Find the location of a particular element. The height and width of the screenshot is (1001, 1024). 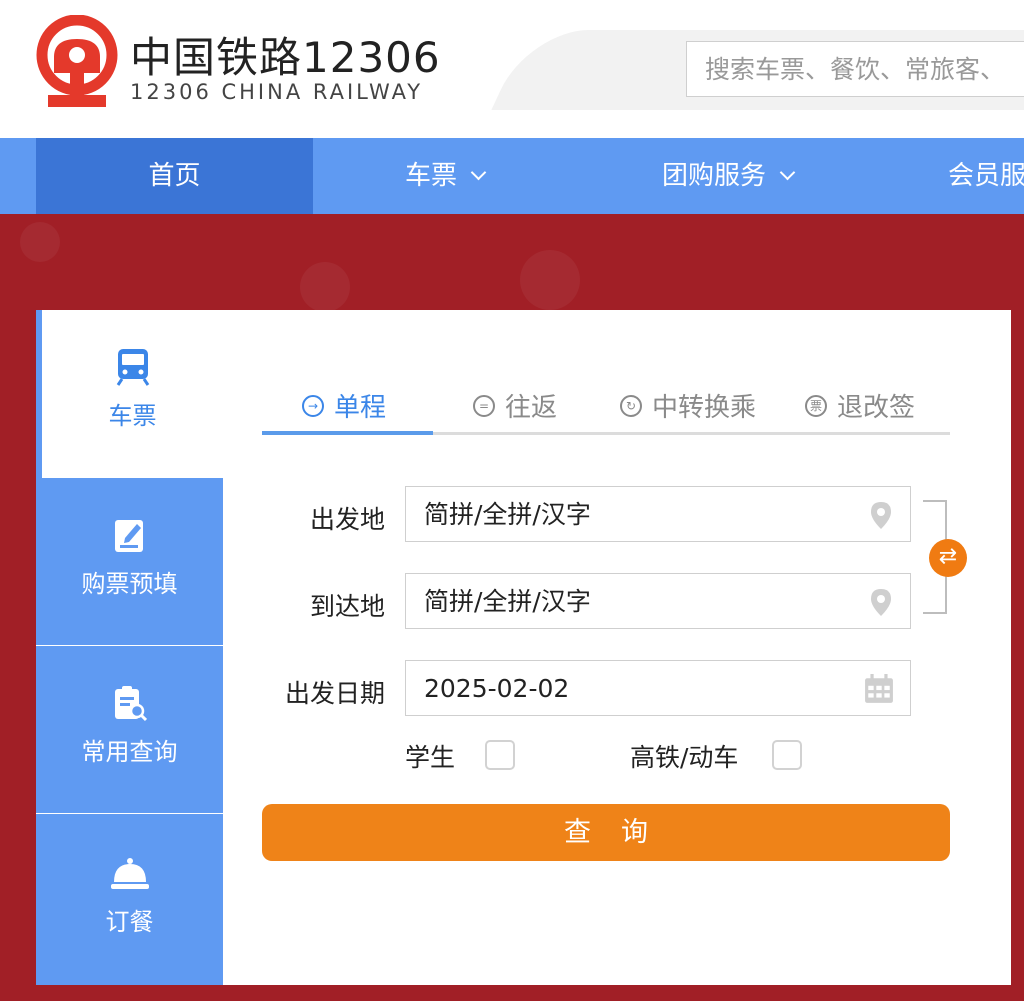

nav-item-home: 首页 is located at coordinates (174, 176).